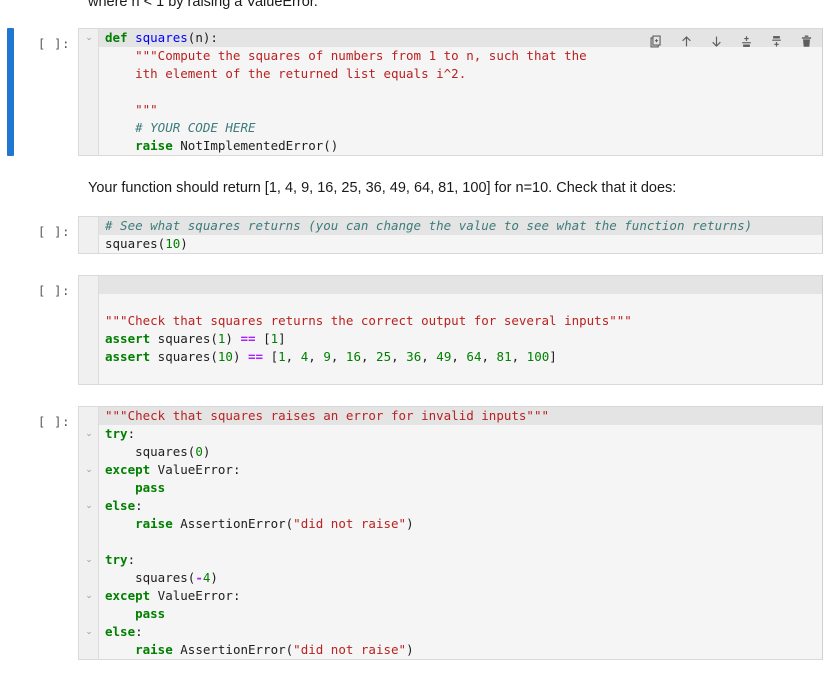  What do you see at coordinates (237, 146) in the screenshot?
I see `code-line: raise NotImplementedError()` at bounding box center [237, 146].